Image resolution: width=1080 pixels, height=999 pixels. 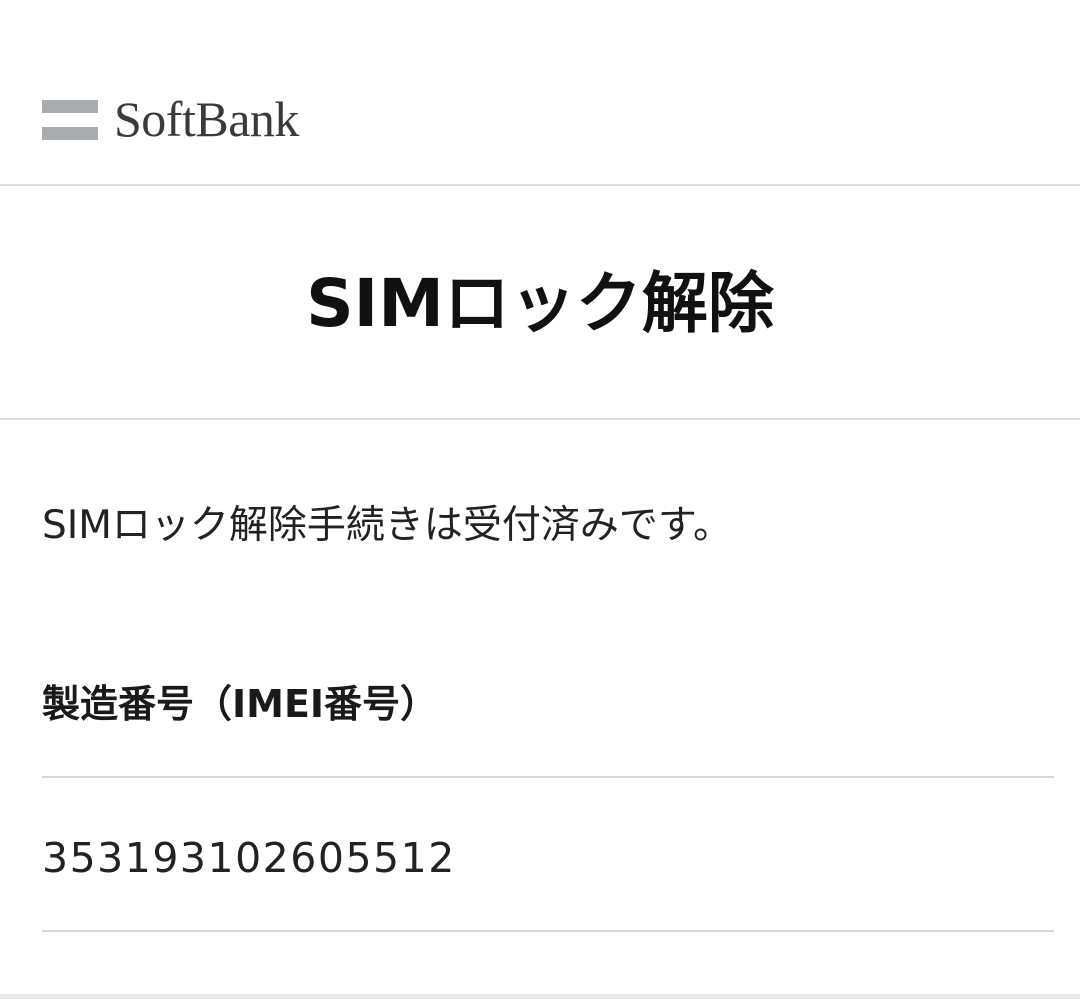 I want to click on softbank-logo-icon, so click(x=70, y=119).